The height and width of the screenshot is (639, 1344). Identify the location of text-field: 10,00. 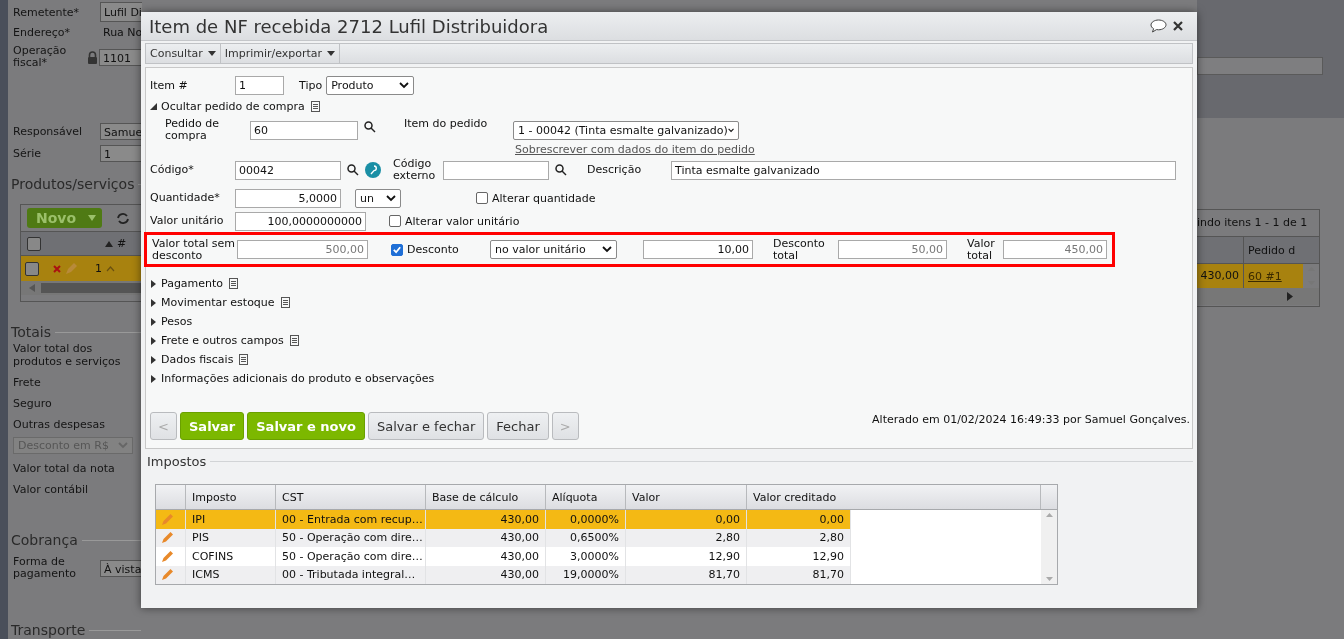
(698, 249).